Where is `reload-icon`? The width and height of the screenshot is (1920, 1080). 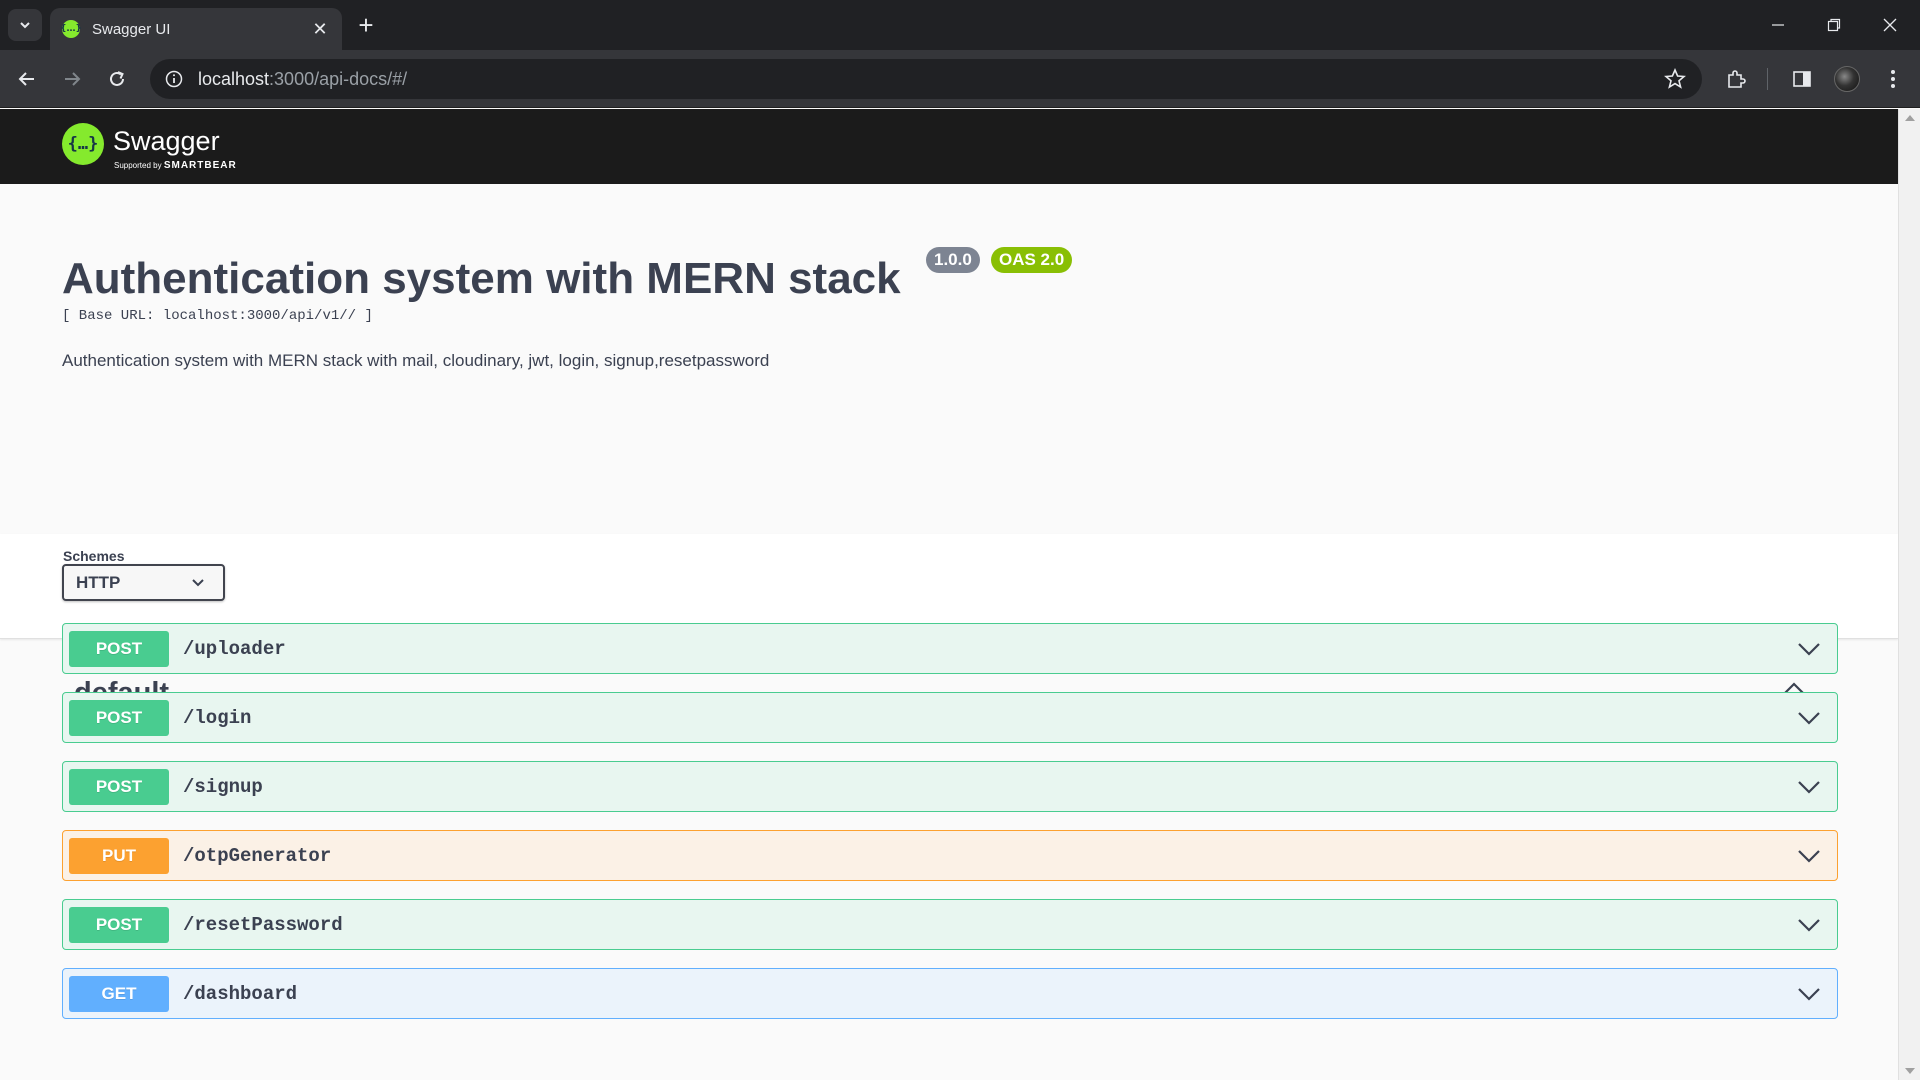 reload-icon is located at coordinates (117, 78).